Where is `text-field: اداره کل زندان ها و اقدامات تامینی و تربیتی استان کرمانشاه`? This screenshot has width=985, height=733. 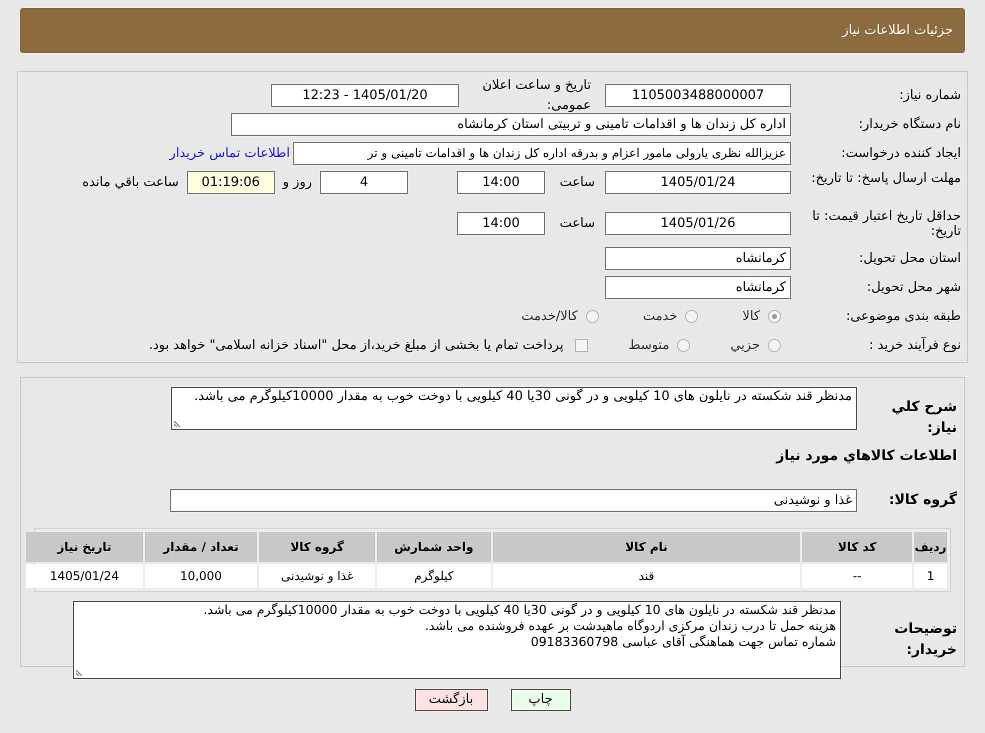
text-field: اداره کل زندان ها و اقدامات تامینی و تربیتی استان کرمانشاه is located at coordinates (511, 124).